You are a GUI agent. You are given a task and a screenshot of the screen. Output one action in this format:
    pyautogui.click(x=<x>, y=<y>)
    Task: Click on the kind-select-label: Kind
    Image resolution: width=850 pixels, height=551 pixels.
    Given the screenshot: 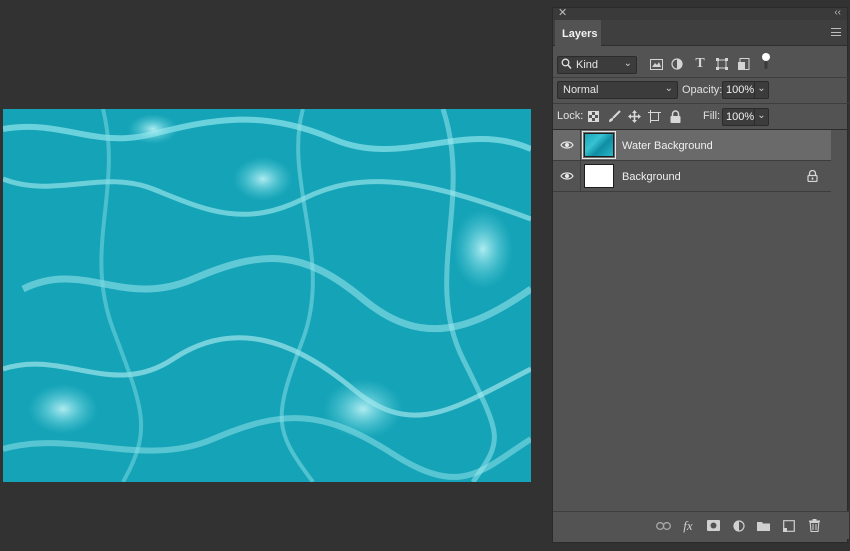 What is the action you would take?
    pyautogui.click(x=587, y=65)
    